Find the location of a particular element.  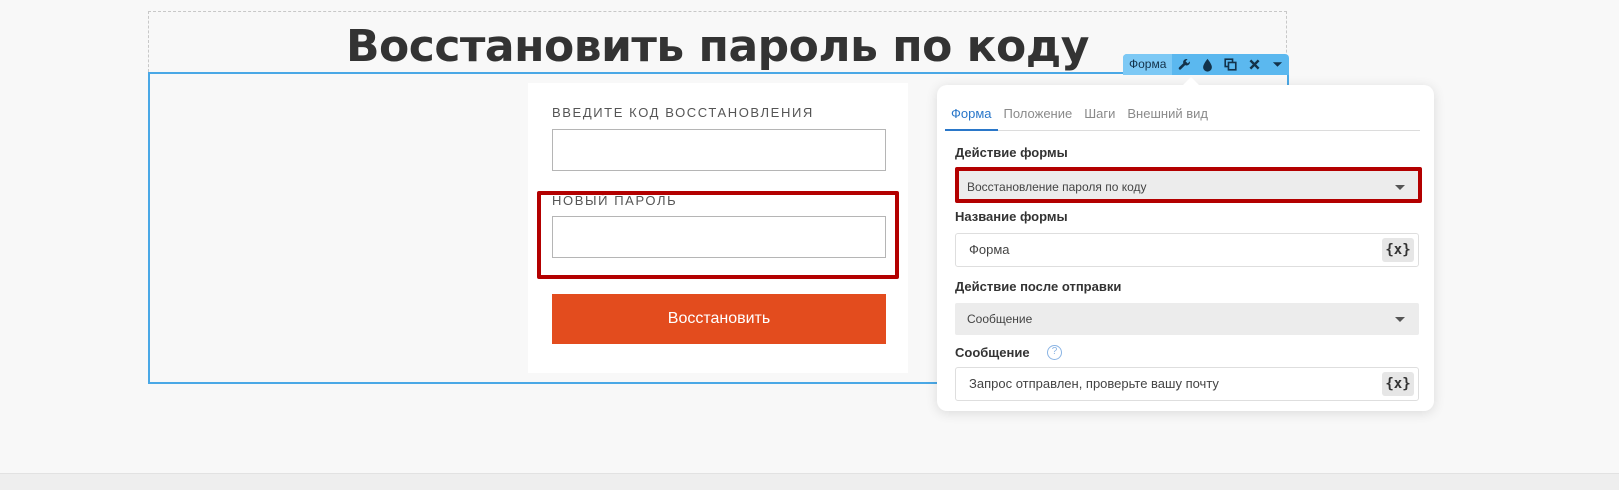

page-title: Восстановить пароль по коду is located at coordinates (717, 46).